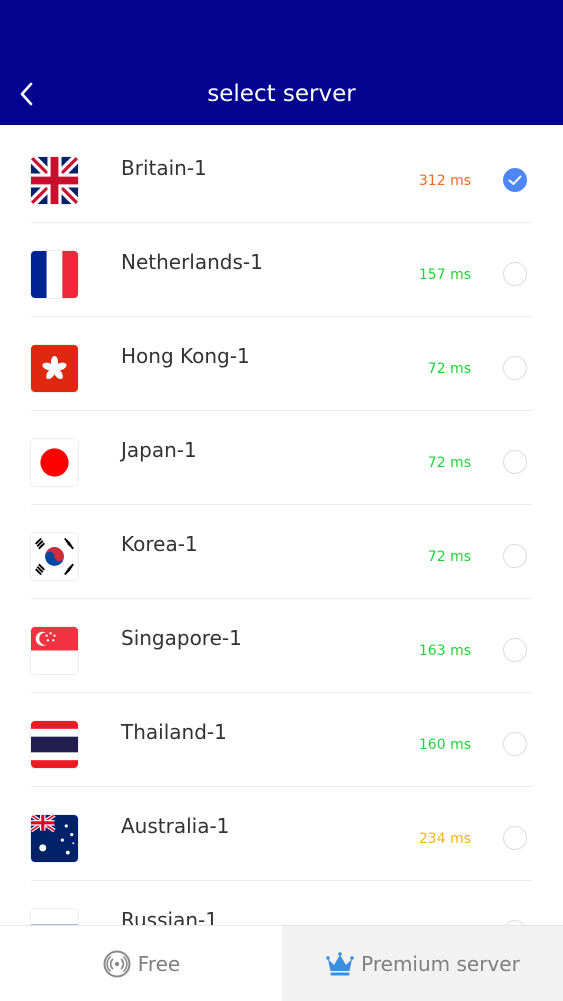 The image size is (563, 1001). Describe the element at coordinates (445, 651) in the screenshot. I see `server-ping: 163 ms` at that location.